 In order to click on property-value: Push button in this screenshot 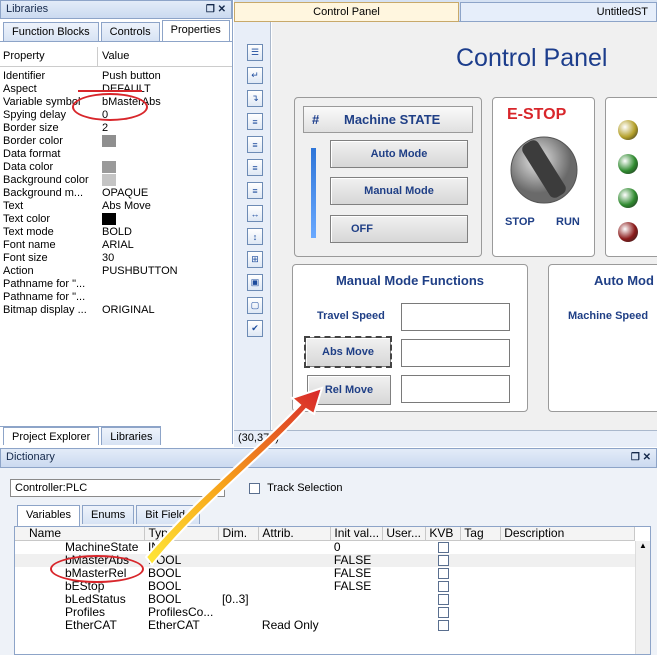, I will do `click(165, 76)`.